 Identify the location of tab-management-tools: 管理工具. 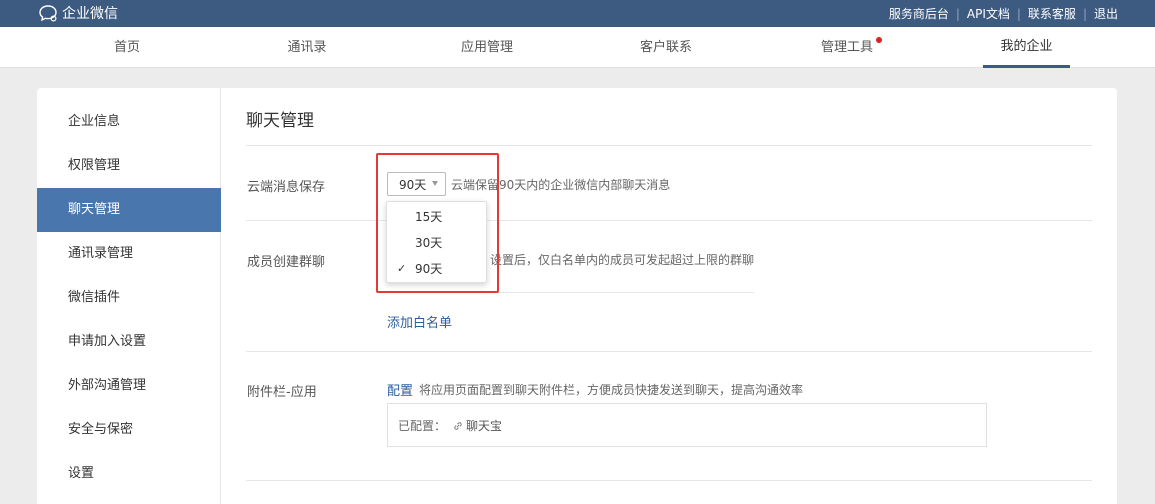
(847, 47).